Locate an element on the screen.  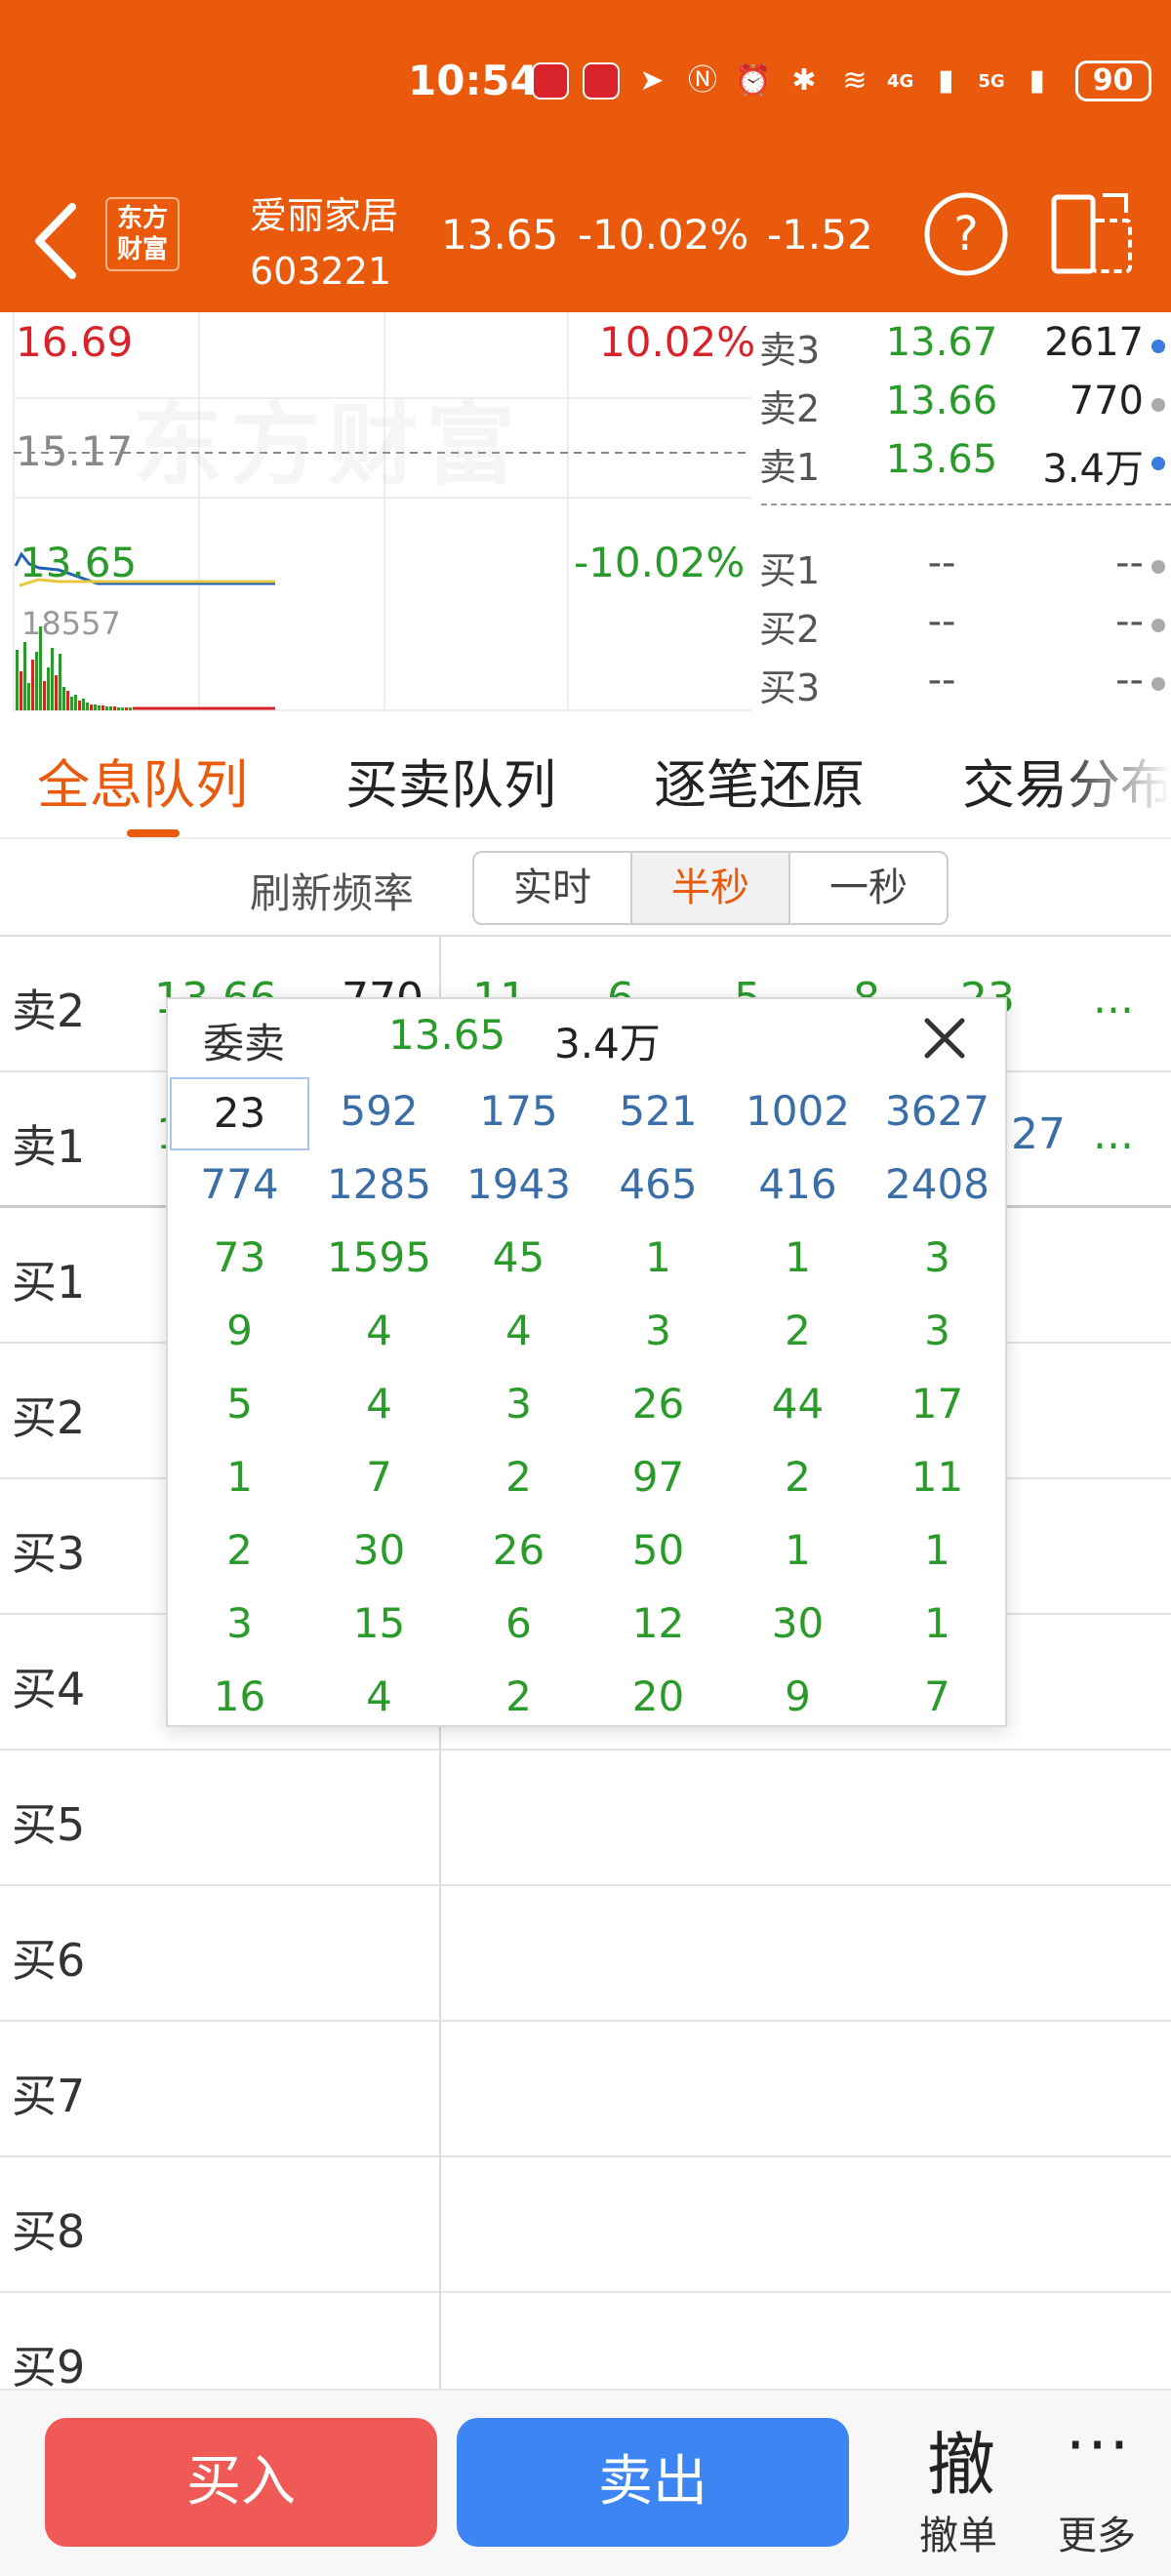
order-size-cell: 5 is located at coordinates (239, 1406).